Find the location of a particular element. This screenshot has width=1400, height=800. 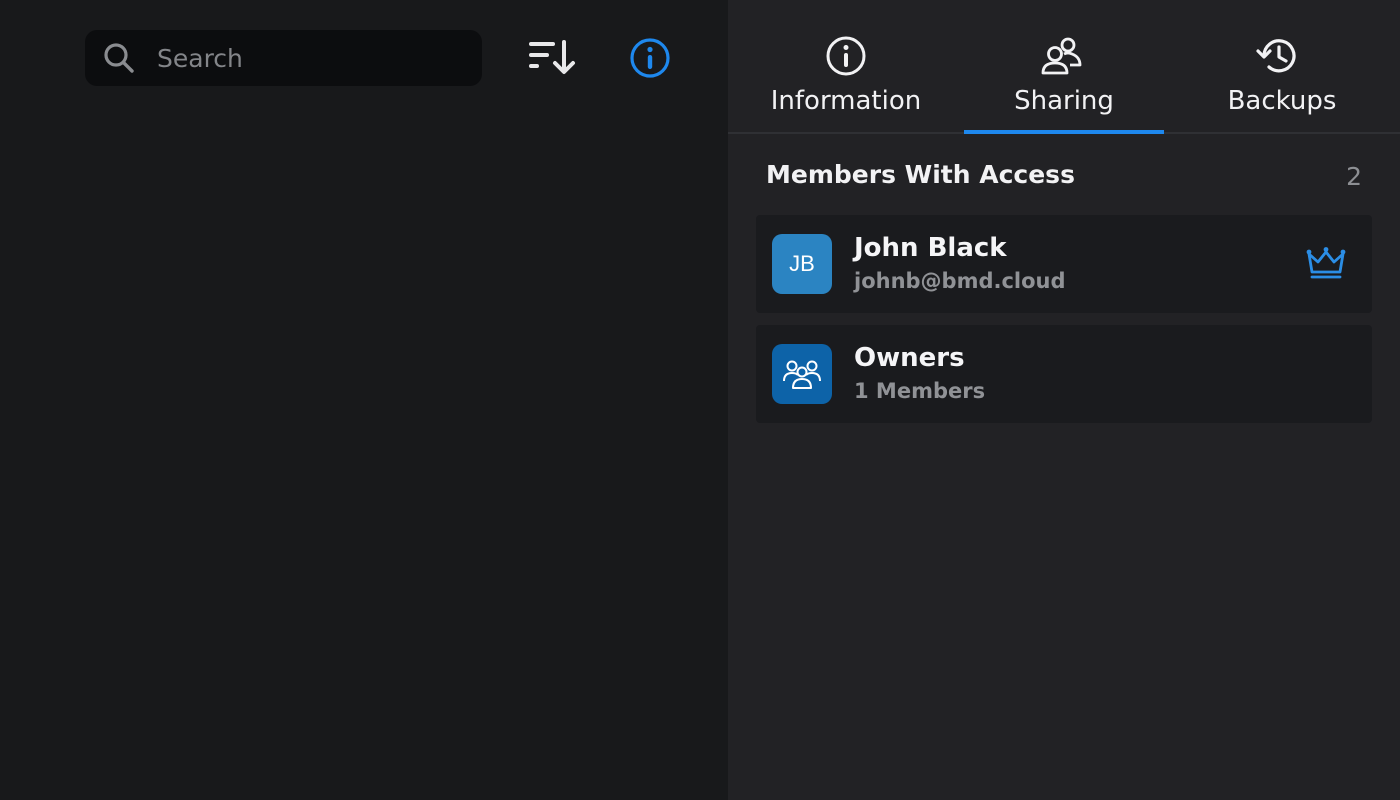

member-name: Owners is located at coordinates (909, 358).